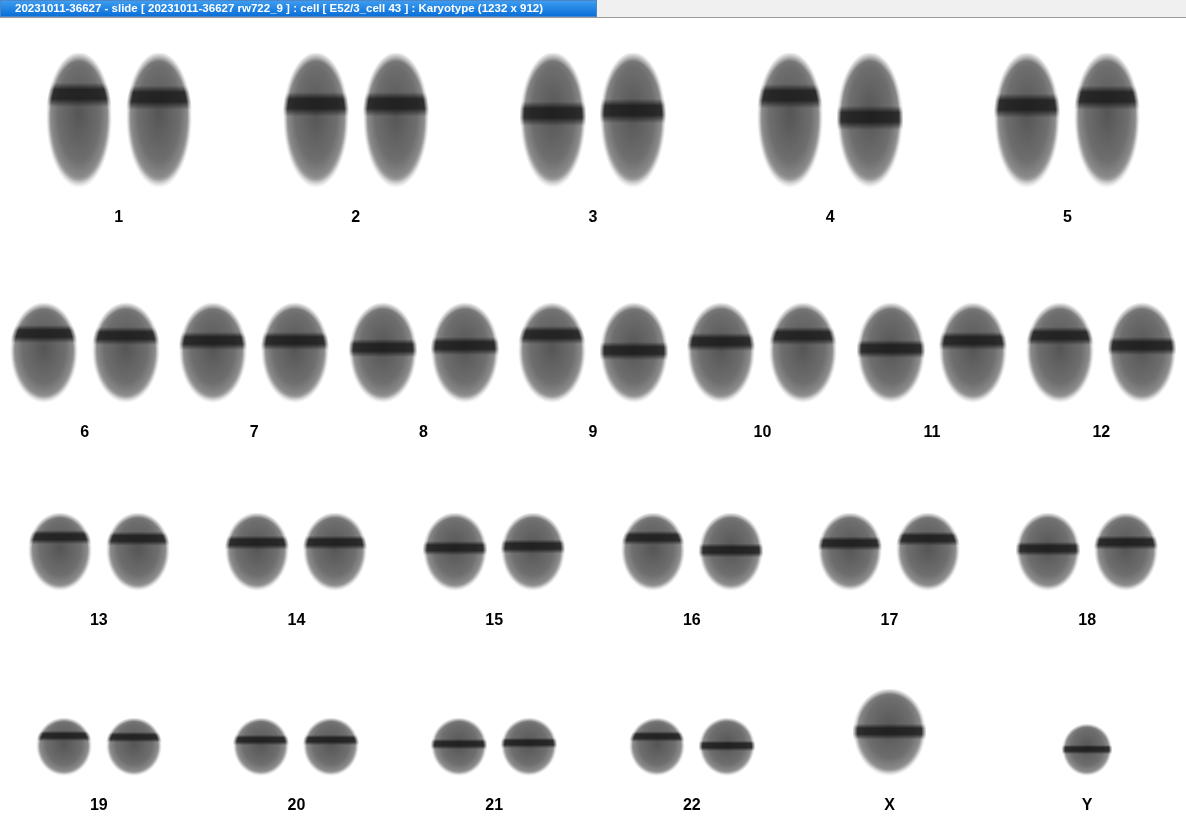  Describe the element at coordinates (889, 620) in the screenshot. I see `chromosome-label: 17` at that location.